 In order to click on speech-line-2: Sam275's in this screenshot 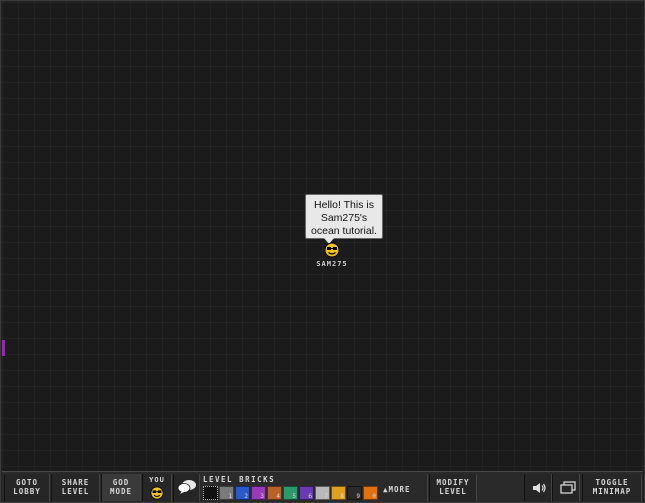, I will do `click(344, 218)`.